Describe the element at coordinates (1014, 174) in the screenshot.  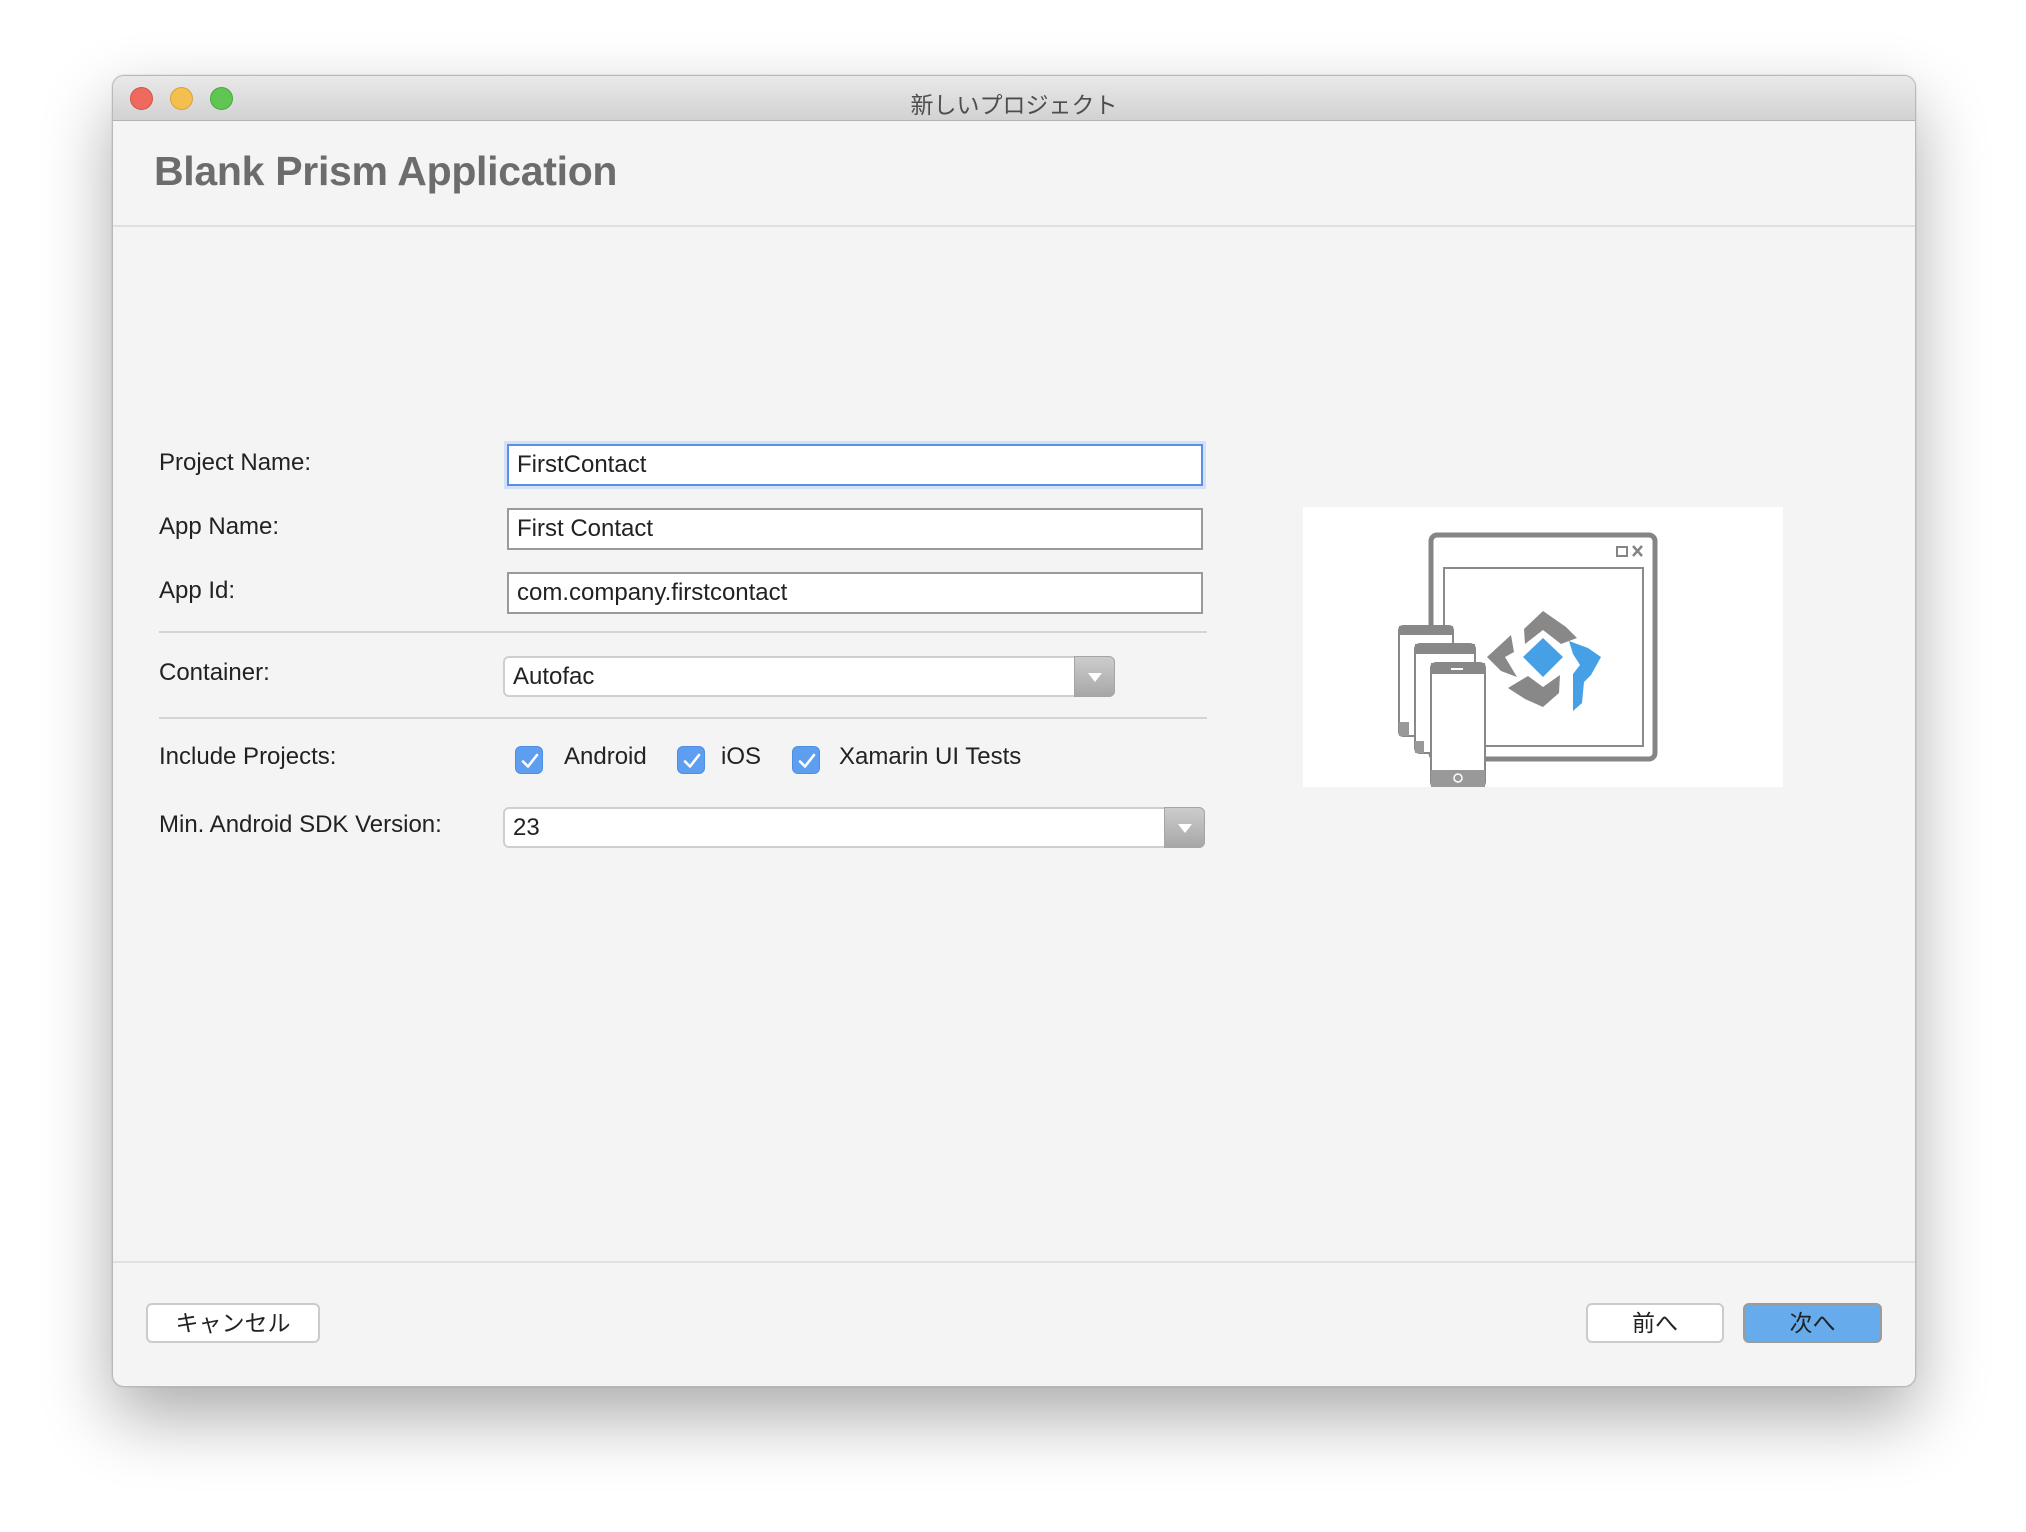
I see `dialog-header: Blank Prism Application` at that location.